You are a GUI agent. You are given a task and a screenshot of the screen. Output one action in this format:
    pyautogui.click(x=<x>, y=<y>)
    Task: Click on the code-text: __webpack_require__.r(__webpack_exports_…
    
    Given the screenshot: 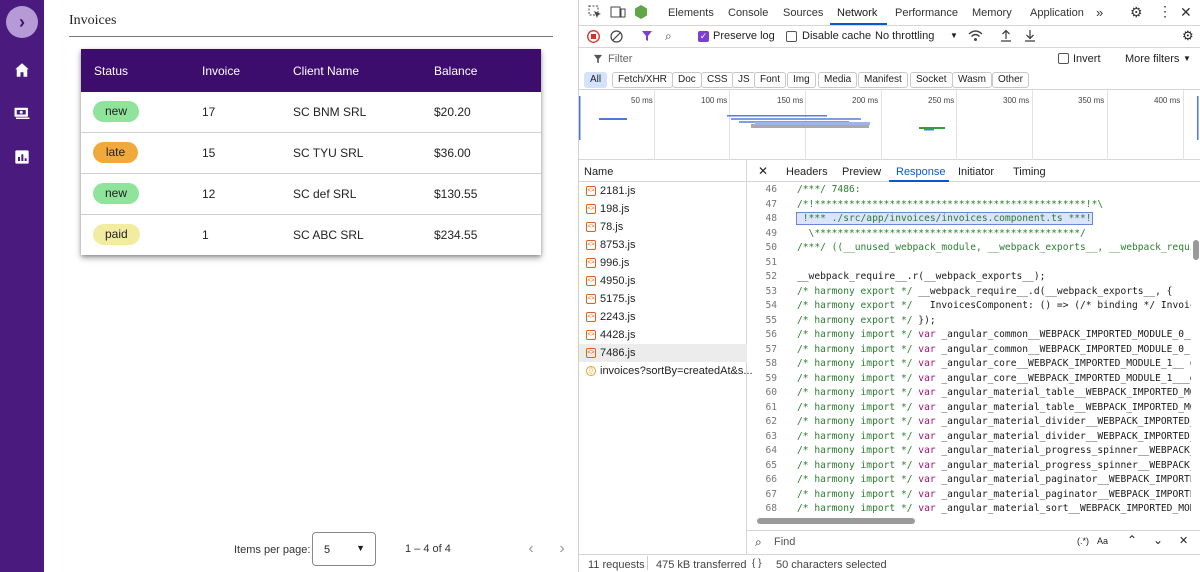 What is the action you would take?
    pyautogui.click(x=921, y=276)
    